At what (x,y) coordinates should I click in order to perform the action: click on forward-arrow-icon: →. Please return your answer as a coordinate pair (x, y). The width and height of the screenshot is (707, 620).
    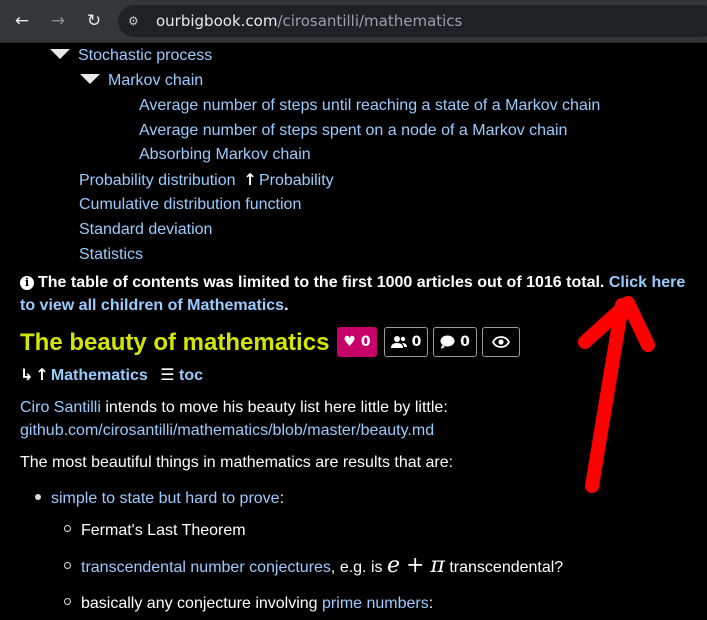
    Looking at the image, I should click on (58, 21).